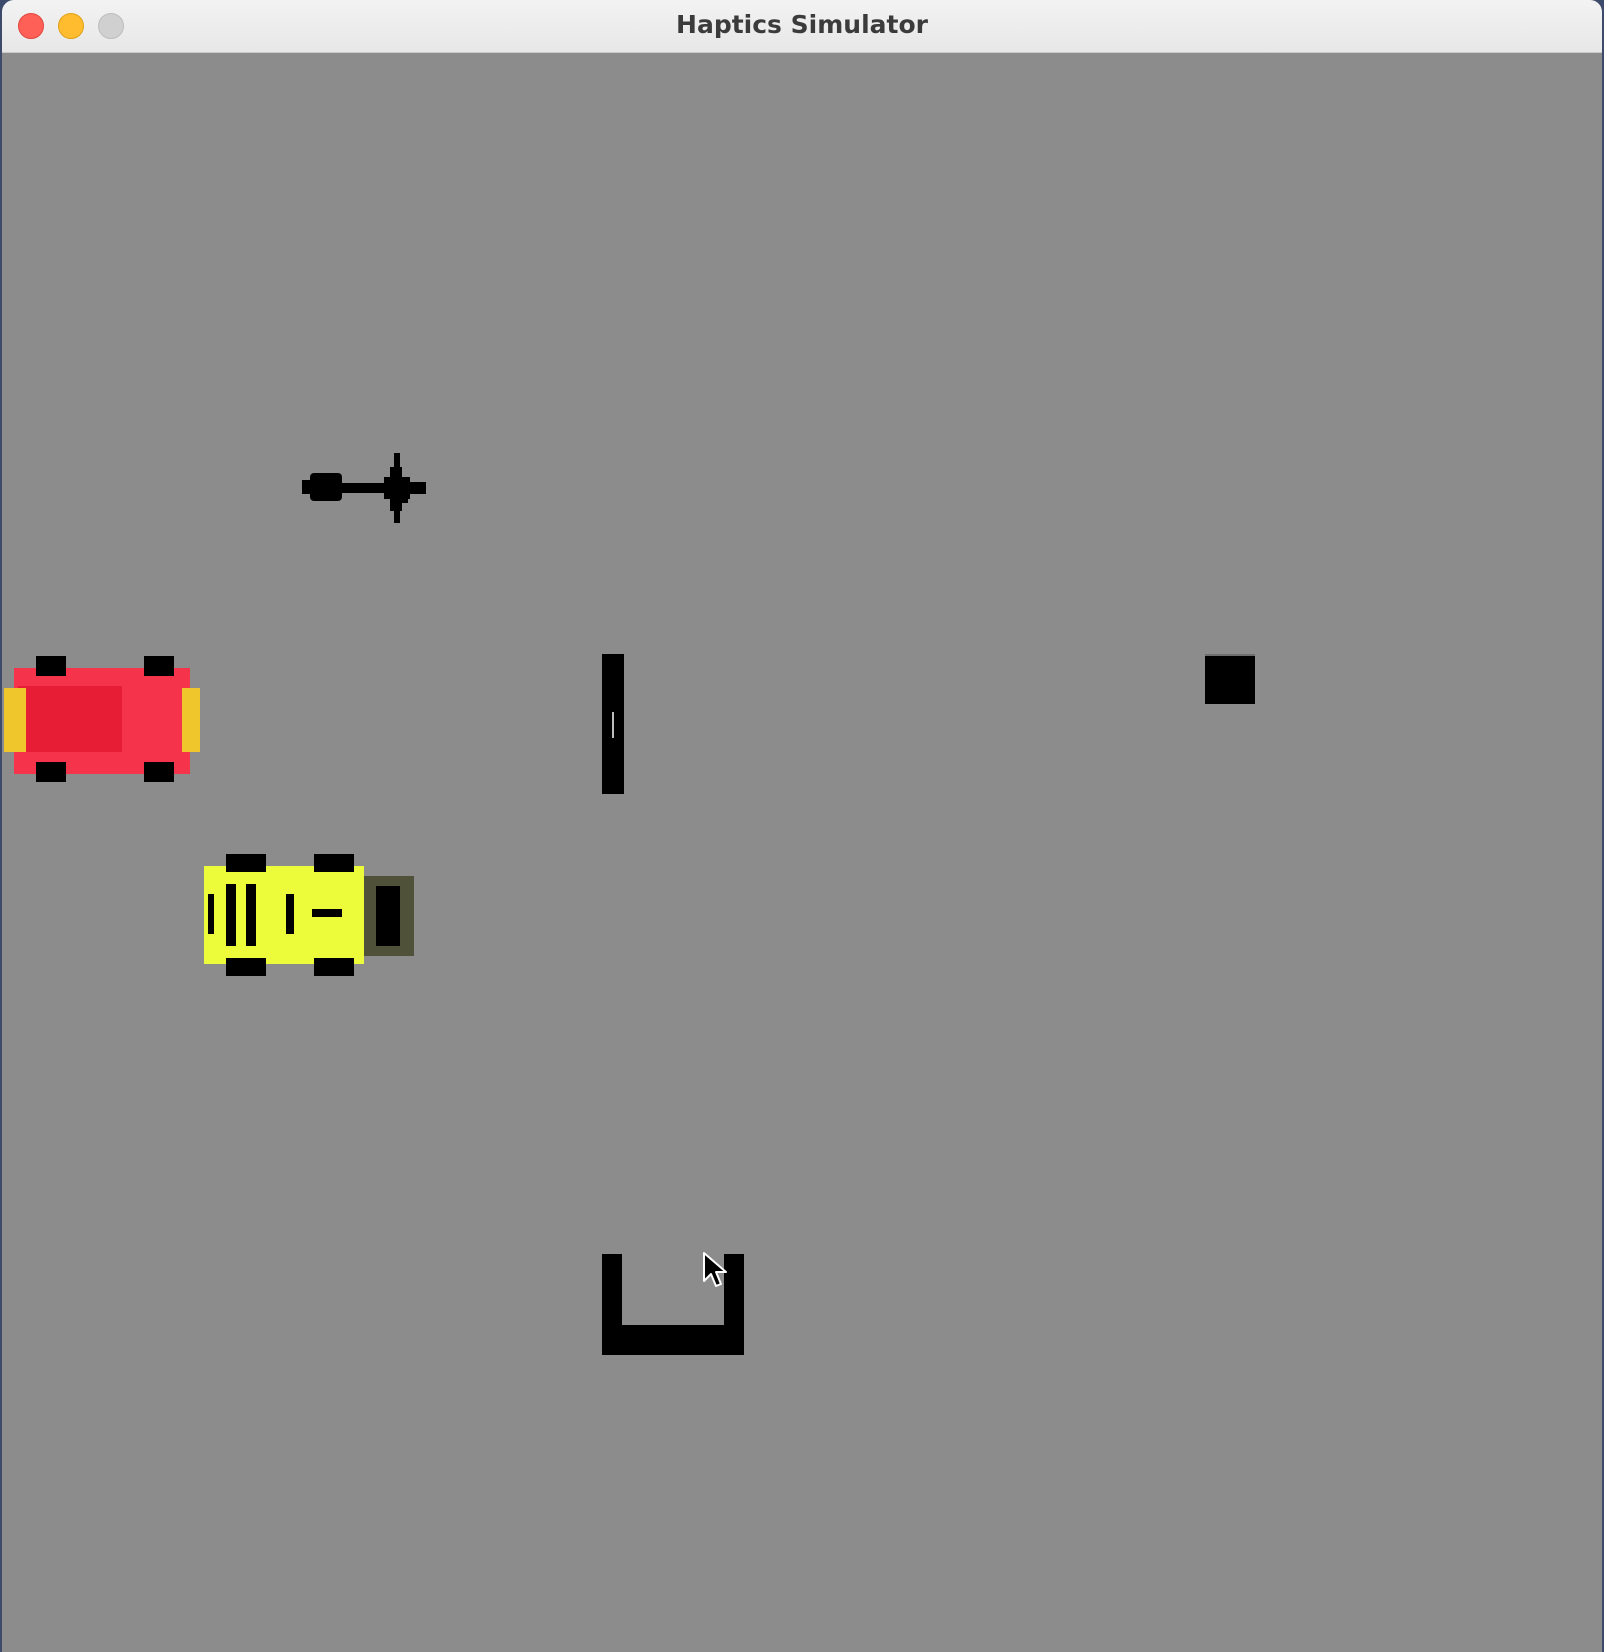  What do you see at coordinates (309, 915) in the screenshot?
I see `yellow-car-sprite` at bounding box center [309, 915].